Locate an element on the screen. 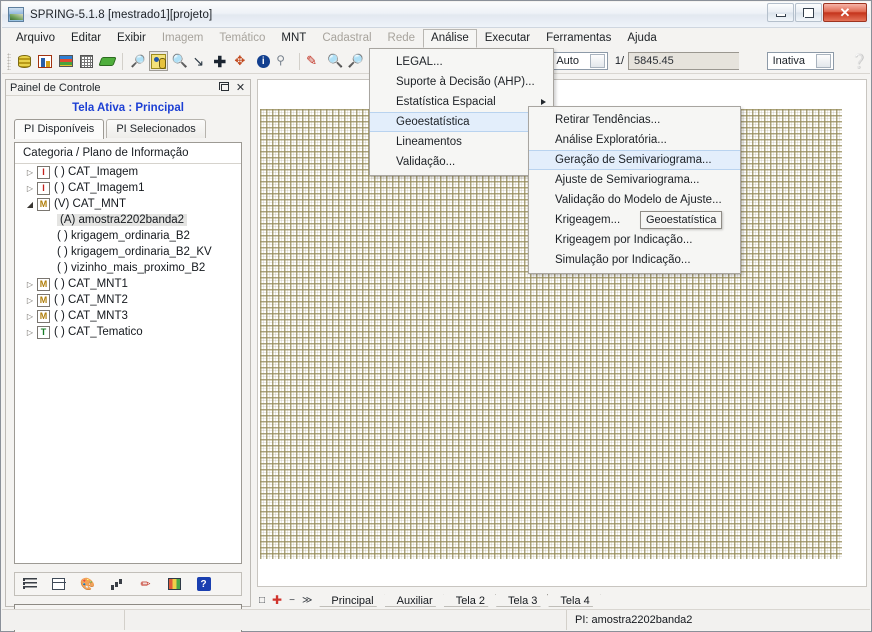 This screenshot has height=632, width=872. tree-leaf-krigagem-ordinaria-b2: ( ) krigagem_ordinaria_B2 is located at coordinates (128, 236).